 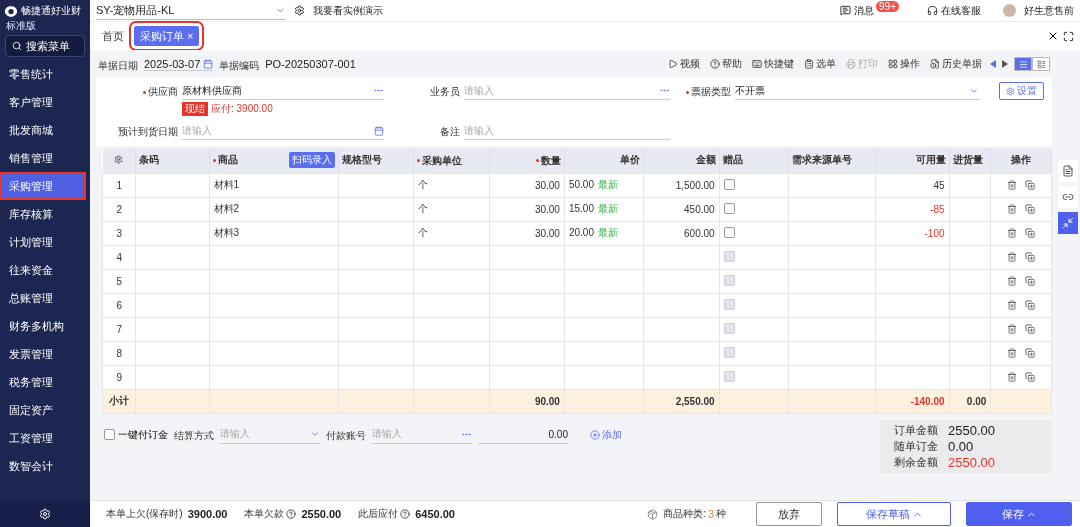 What do you see at coordinates (1068, 197) in the screenshot?
I see `link-icon` at bounding box center [1068, 197].